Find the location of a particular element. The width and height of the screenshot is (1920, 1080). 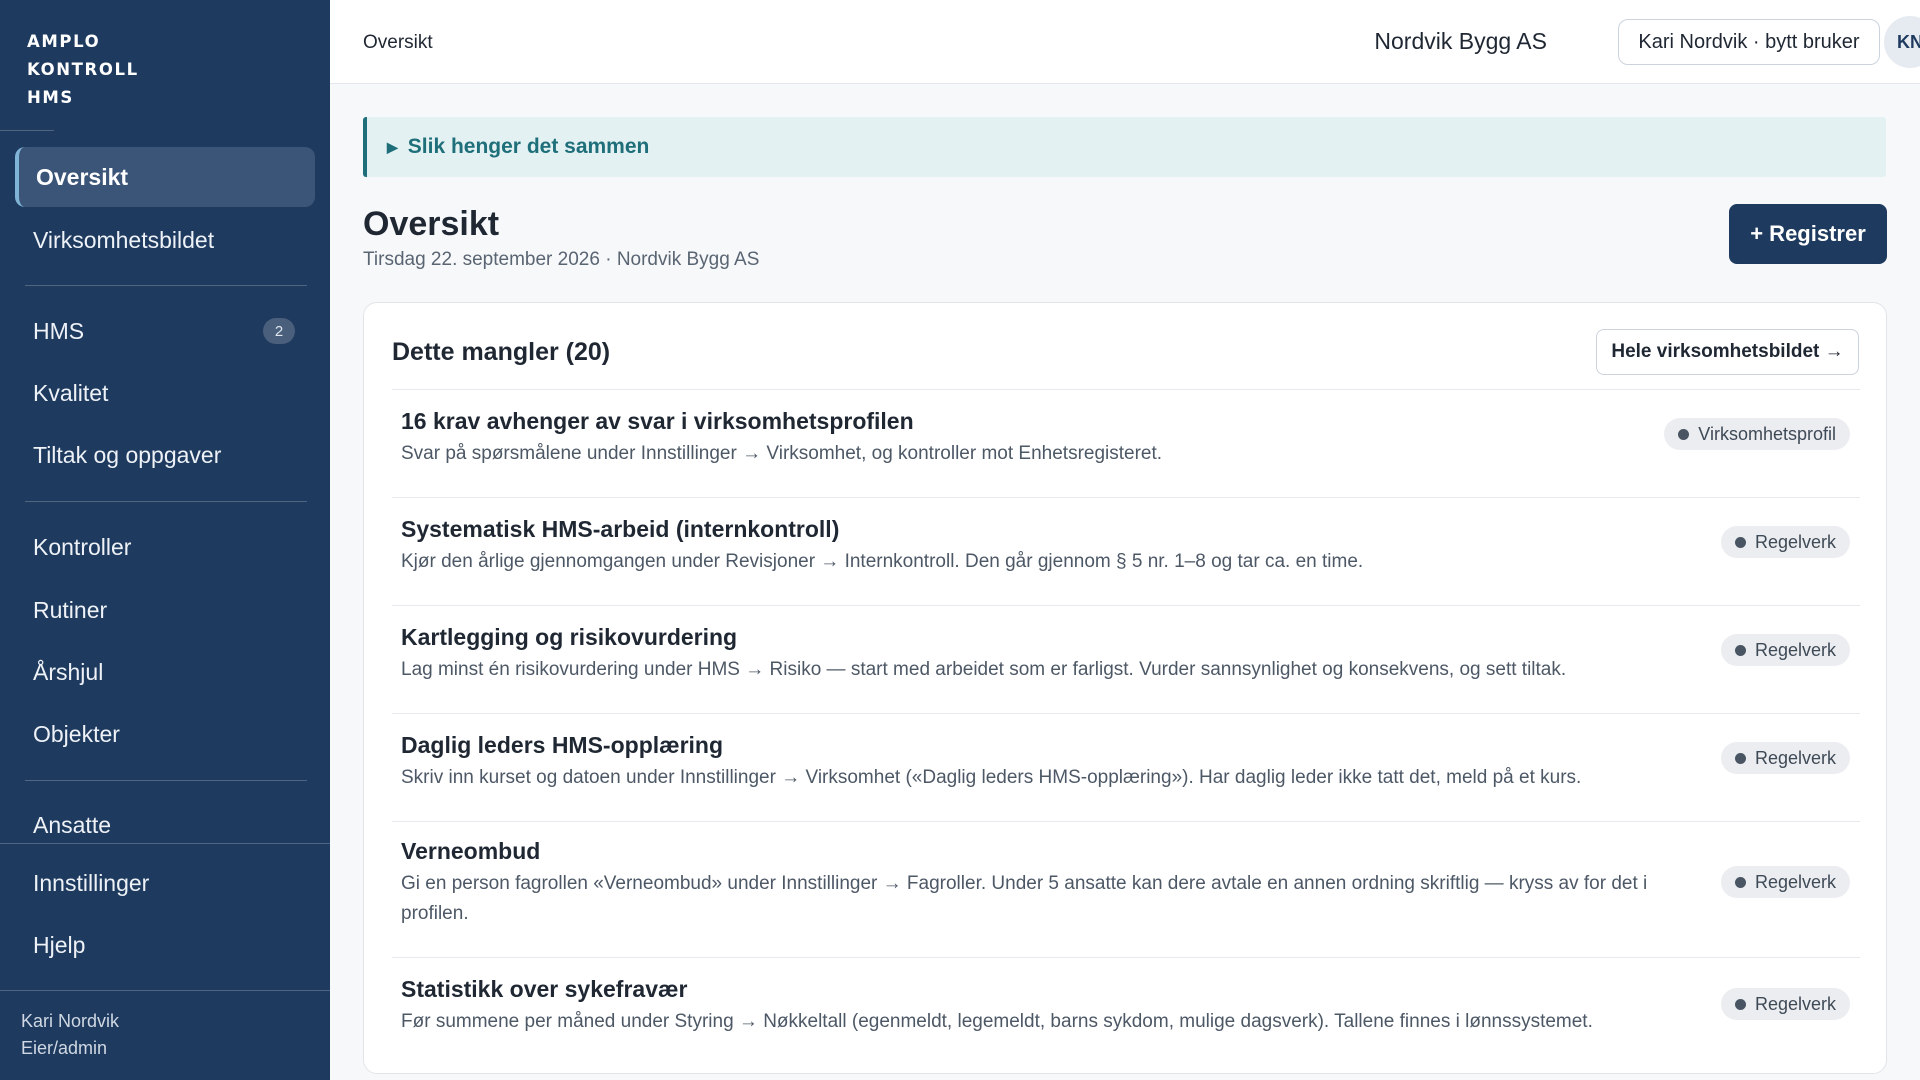

current-user-role: Eier/admin is located at coordinates (64, 1048).